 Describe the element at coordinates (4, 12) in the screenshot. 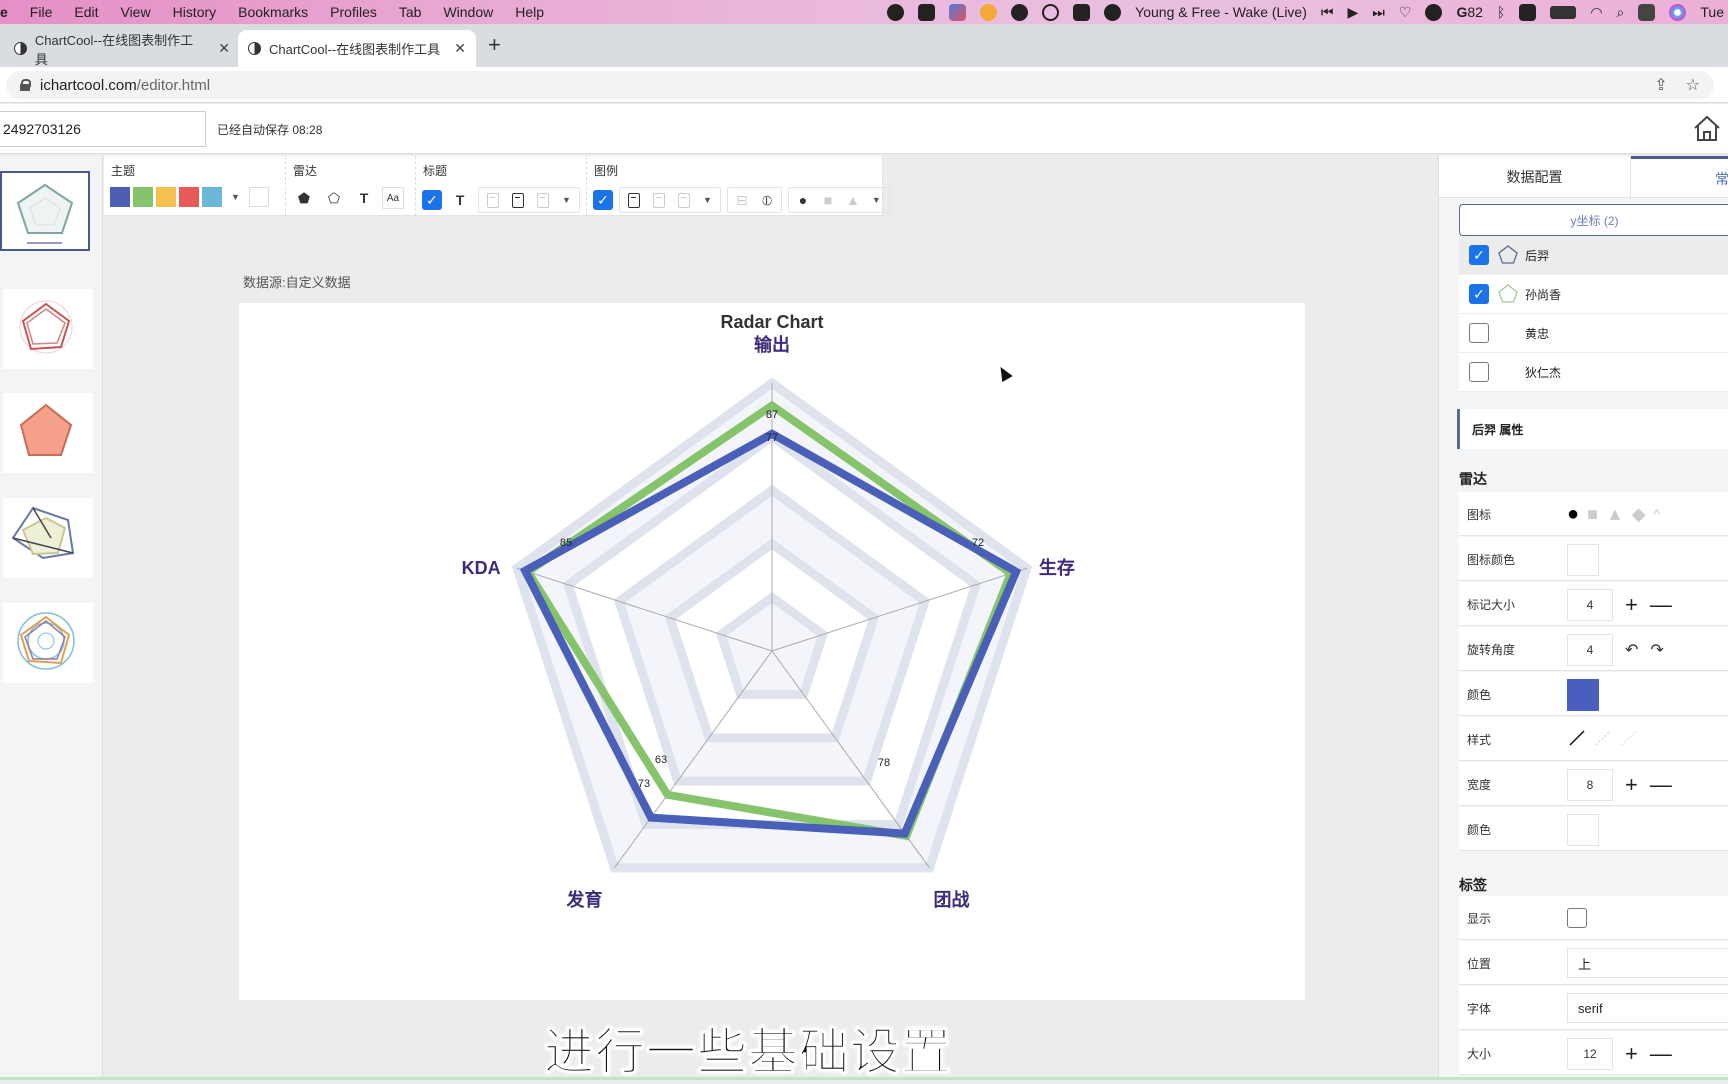

I see `menu-app: e` at that location.